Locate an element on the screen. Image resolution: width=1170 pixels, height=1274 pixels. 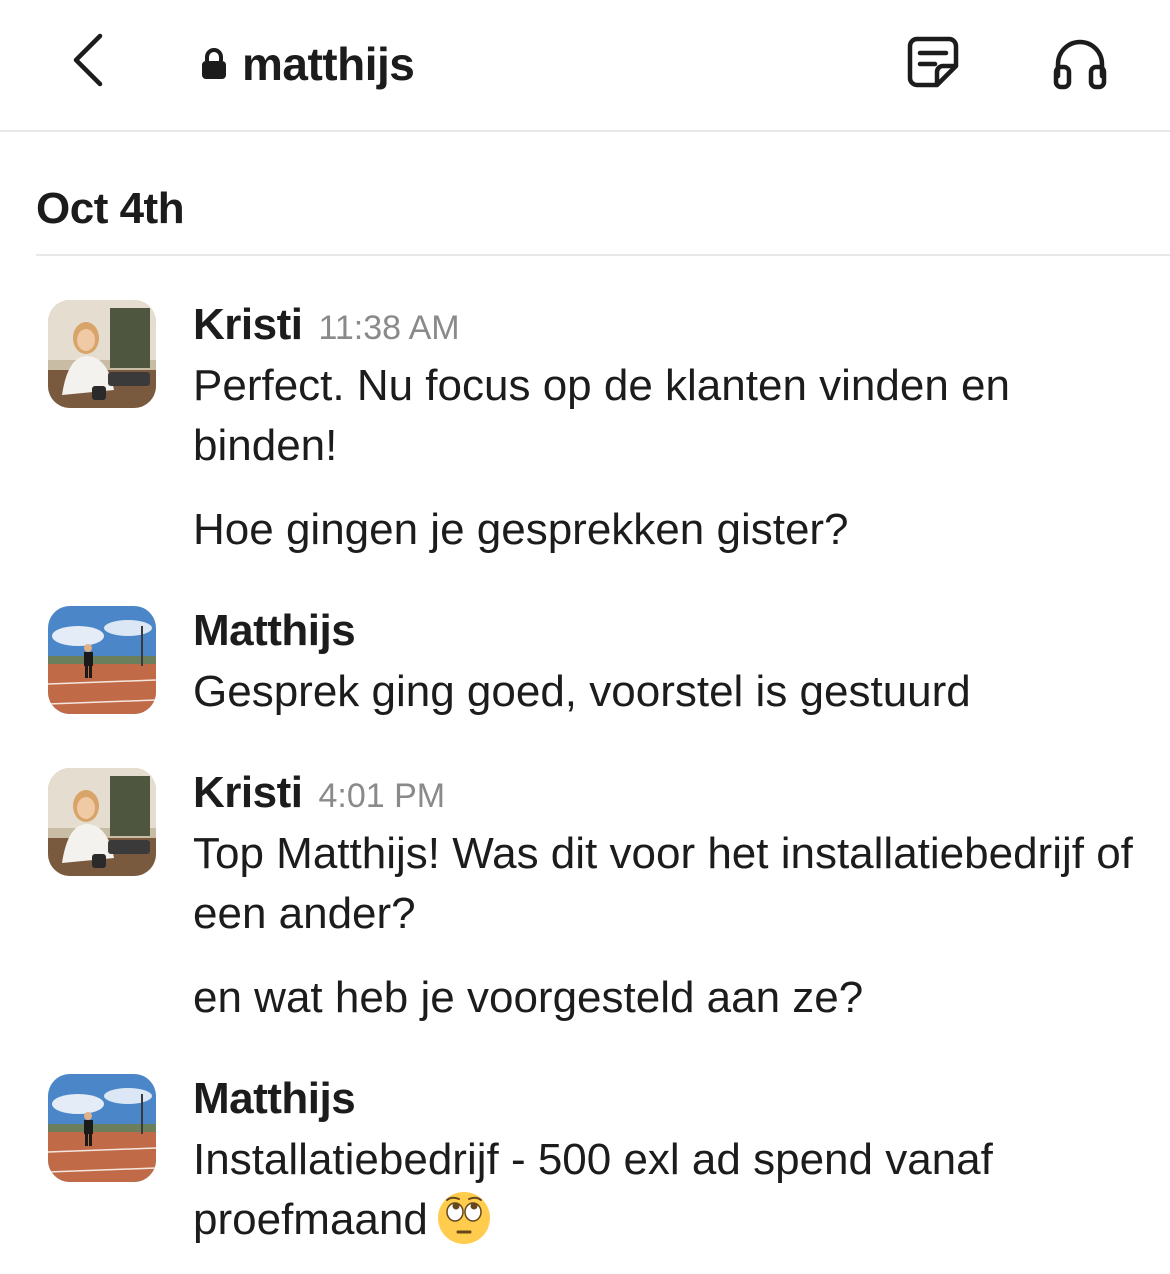
canvas-button is located at coordinates (933, 62).